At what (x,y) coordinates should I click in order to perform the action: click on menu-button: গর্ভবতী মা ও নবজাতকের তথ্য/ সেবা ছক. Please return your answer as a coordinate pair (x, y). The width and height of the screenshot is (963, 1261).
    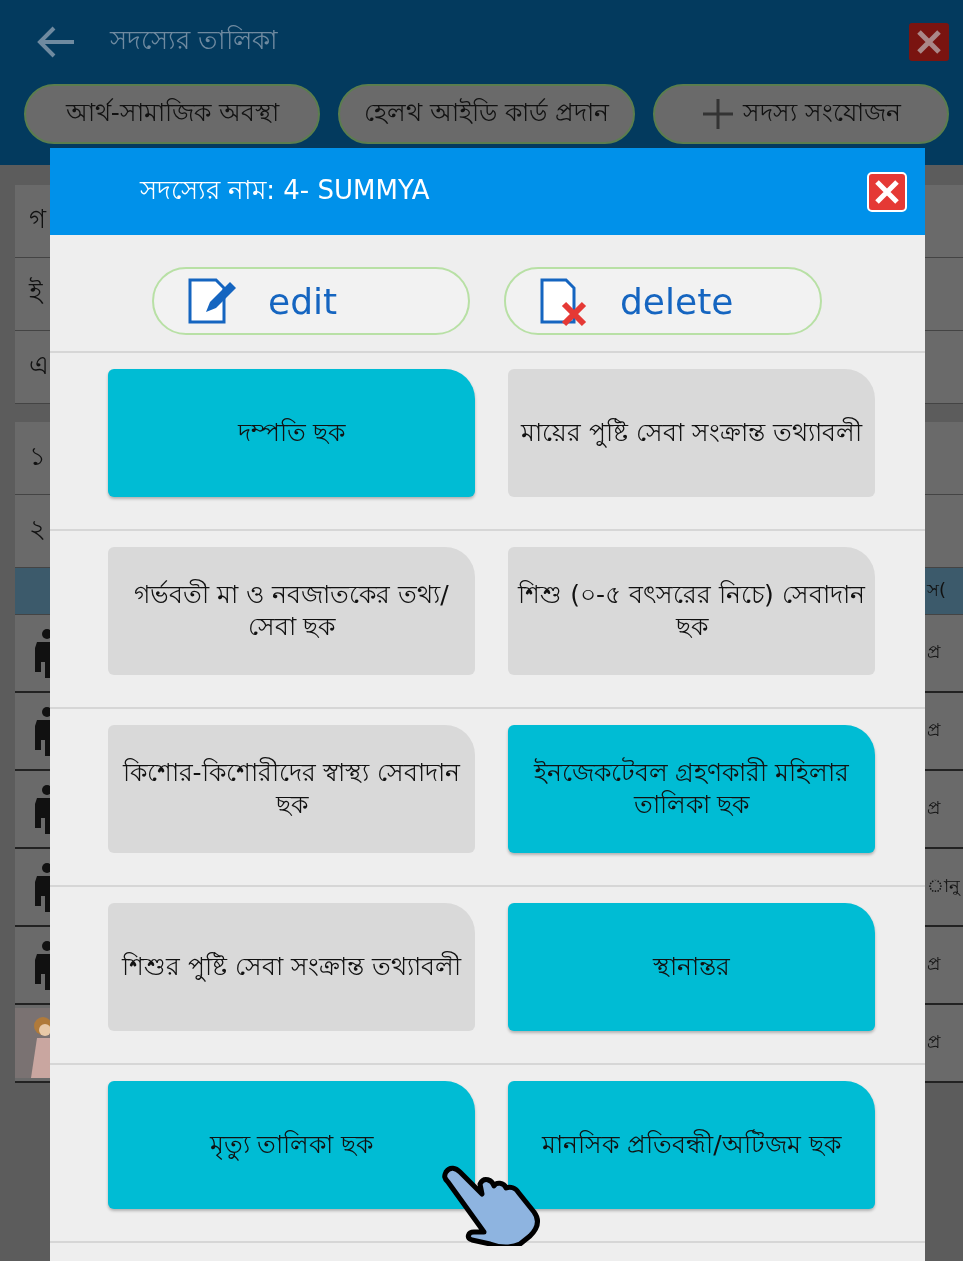
    Looking at the image, I should click on (291, 611).